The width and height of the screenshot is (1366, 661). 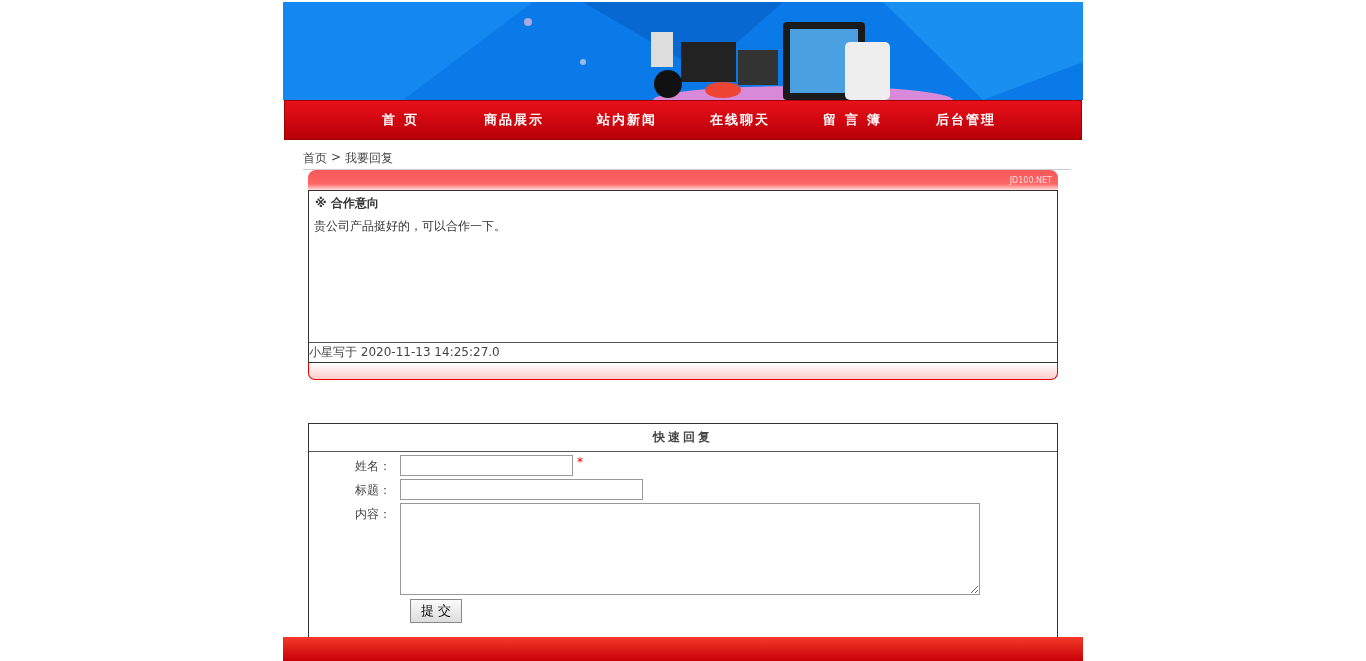 What do you see at coordinates (410, 226) in the screenshot?
I see `message-body: 贵公司产品挺好的，可以合作一下。` at bounding box center [410, 226].